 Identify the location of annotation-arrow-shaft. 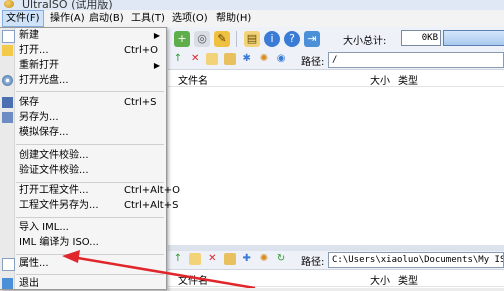
(163, 271).